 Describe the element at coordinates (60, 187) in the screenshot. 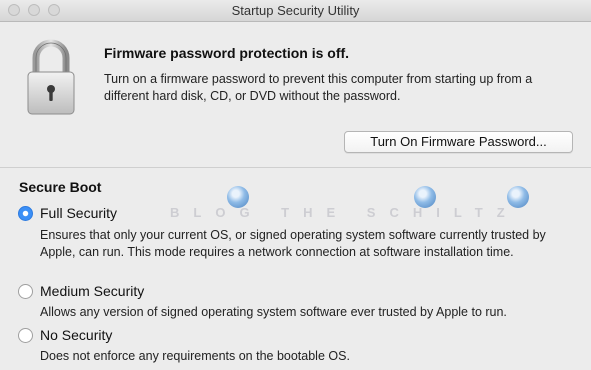

I see `secure-boot-title: Secure Boot` at that location.